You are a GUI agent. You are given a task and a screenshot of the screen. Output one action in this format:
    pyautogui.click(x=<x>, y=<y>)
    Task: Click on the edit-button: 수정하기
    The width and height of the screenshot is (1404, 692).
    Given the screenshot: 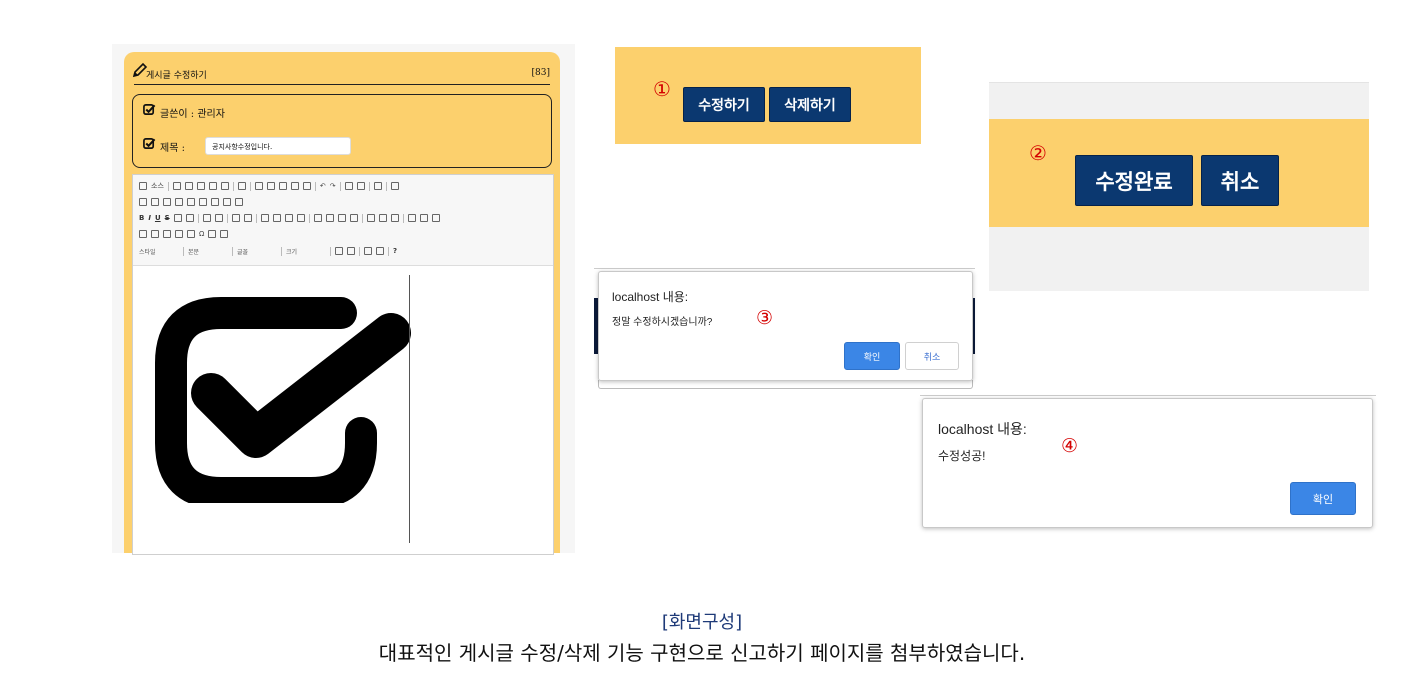 What is the action you would take?
    pyautogui.click(x=724, y=104)
    